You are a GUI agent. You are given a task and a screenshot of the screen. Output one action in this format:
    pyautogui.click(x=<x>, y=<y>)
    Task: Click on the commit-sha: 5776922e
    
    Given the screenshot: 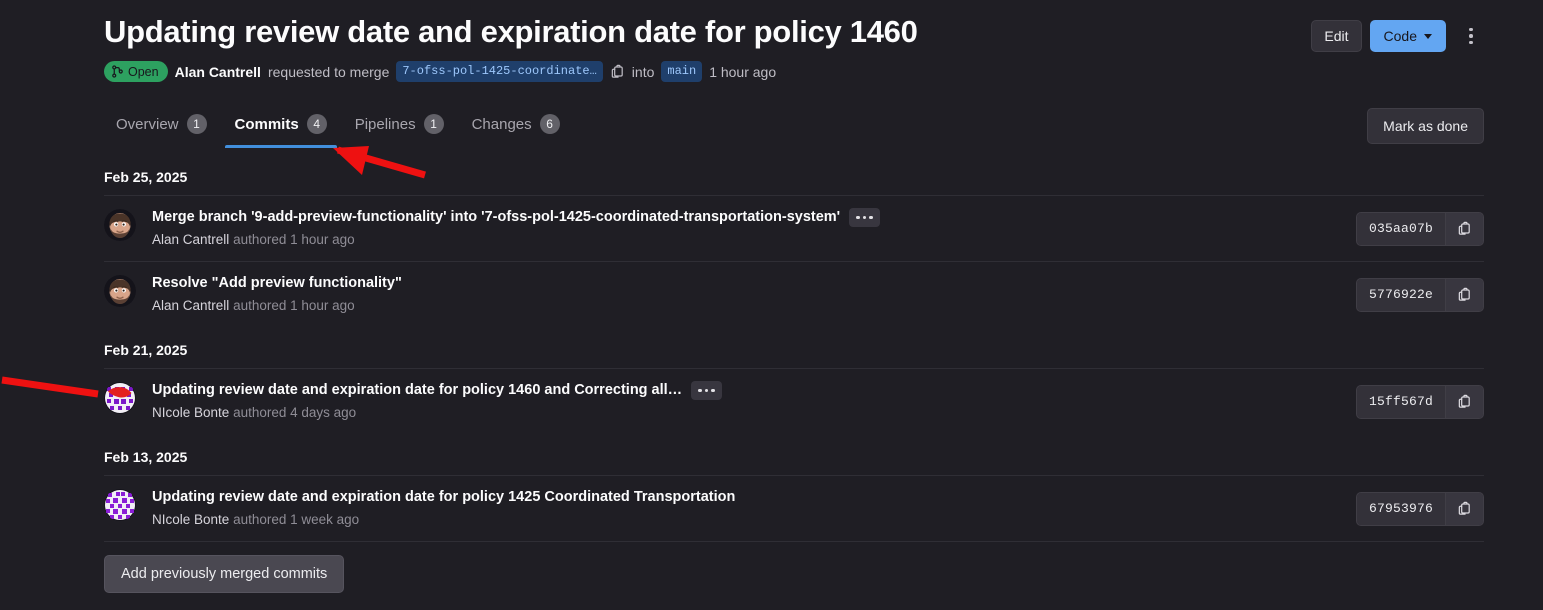 What is the action you would take?
    pyautogui.click(x=1400, y=294)
    